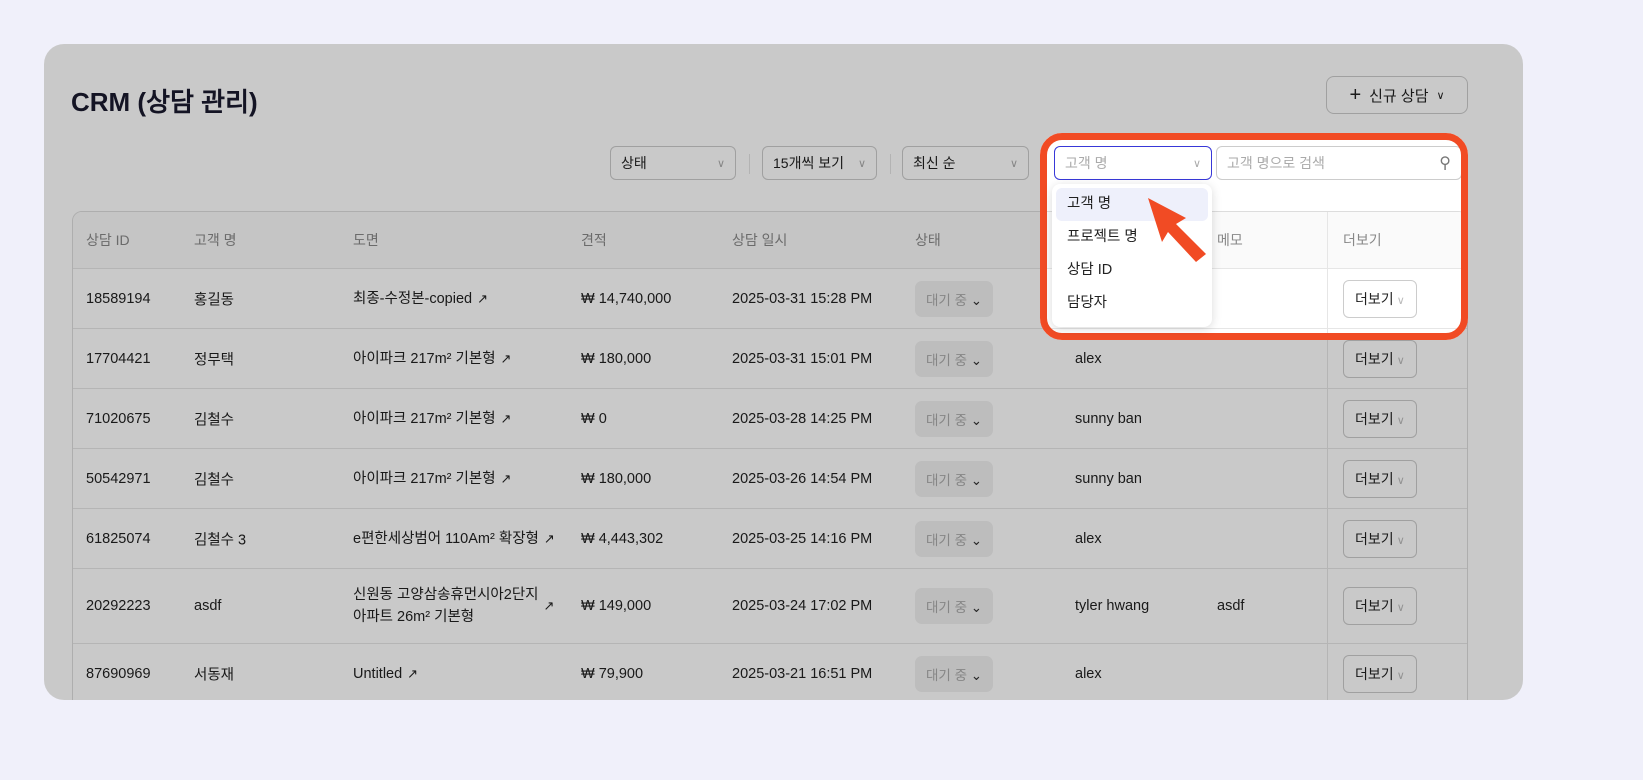  I want to click on cell-drawing: 최종-수정본-copied ↗, so click(420, 299).